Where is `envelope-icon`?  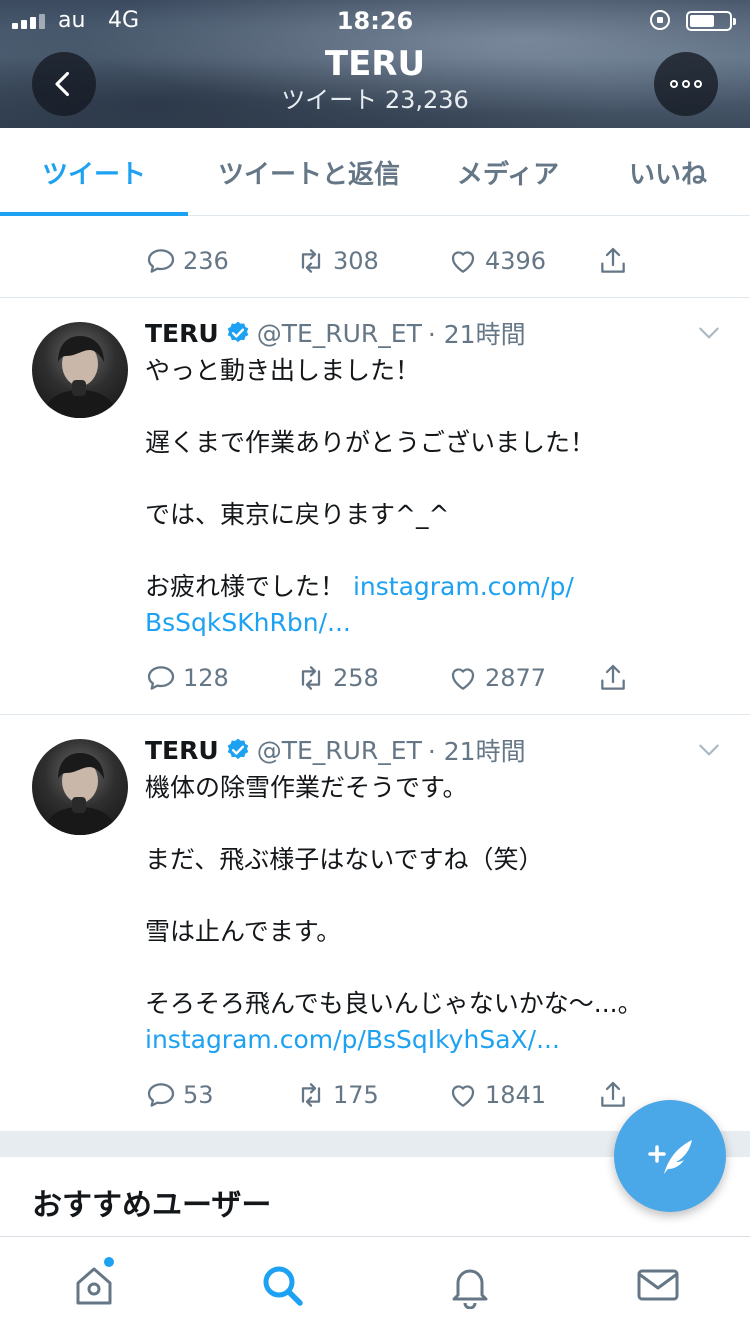
envelope-icon is located at coordinates (658, 1285).